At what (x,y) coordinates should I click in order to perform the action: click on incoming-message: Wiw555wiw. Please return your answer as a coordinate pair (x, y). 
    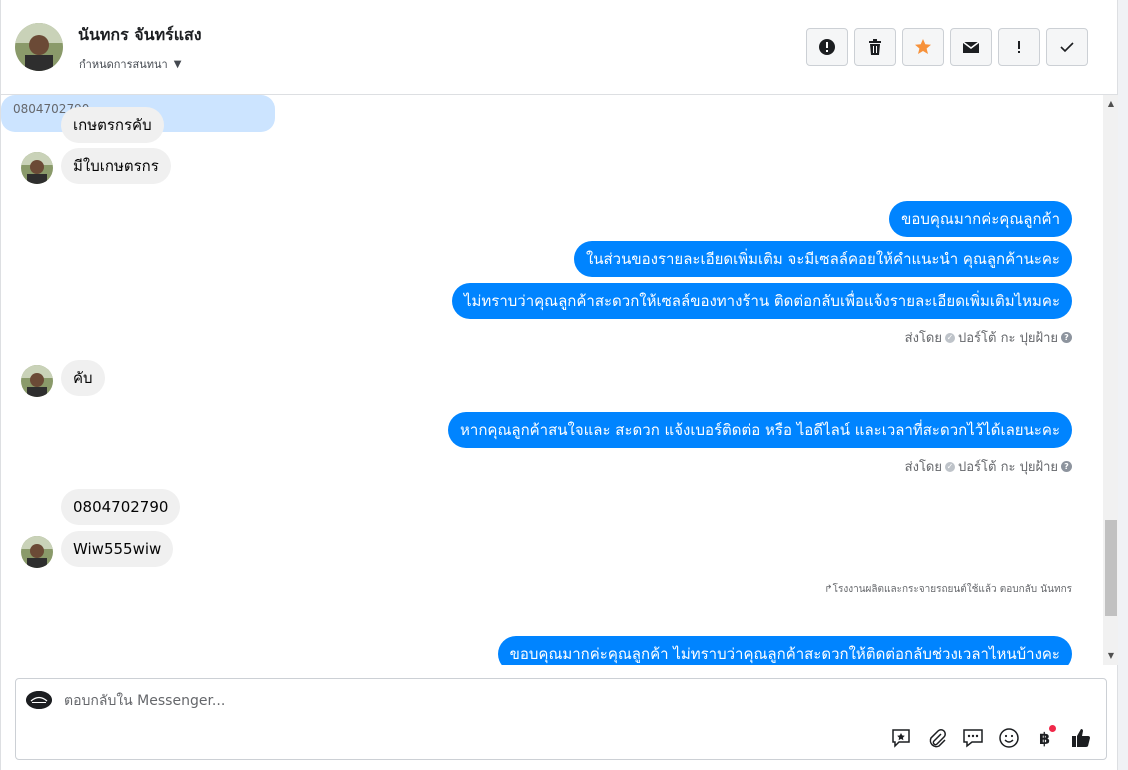
    Looking at the image, I should click on (117, 549).